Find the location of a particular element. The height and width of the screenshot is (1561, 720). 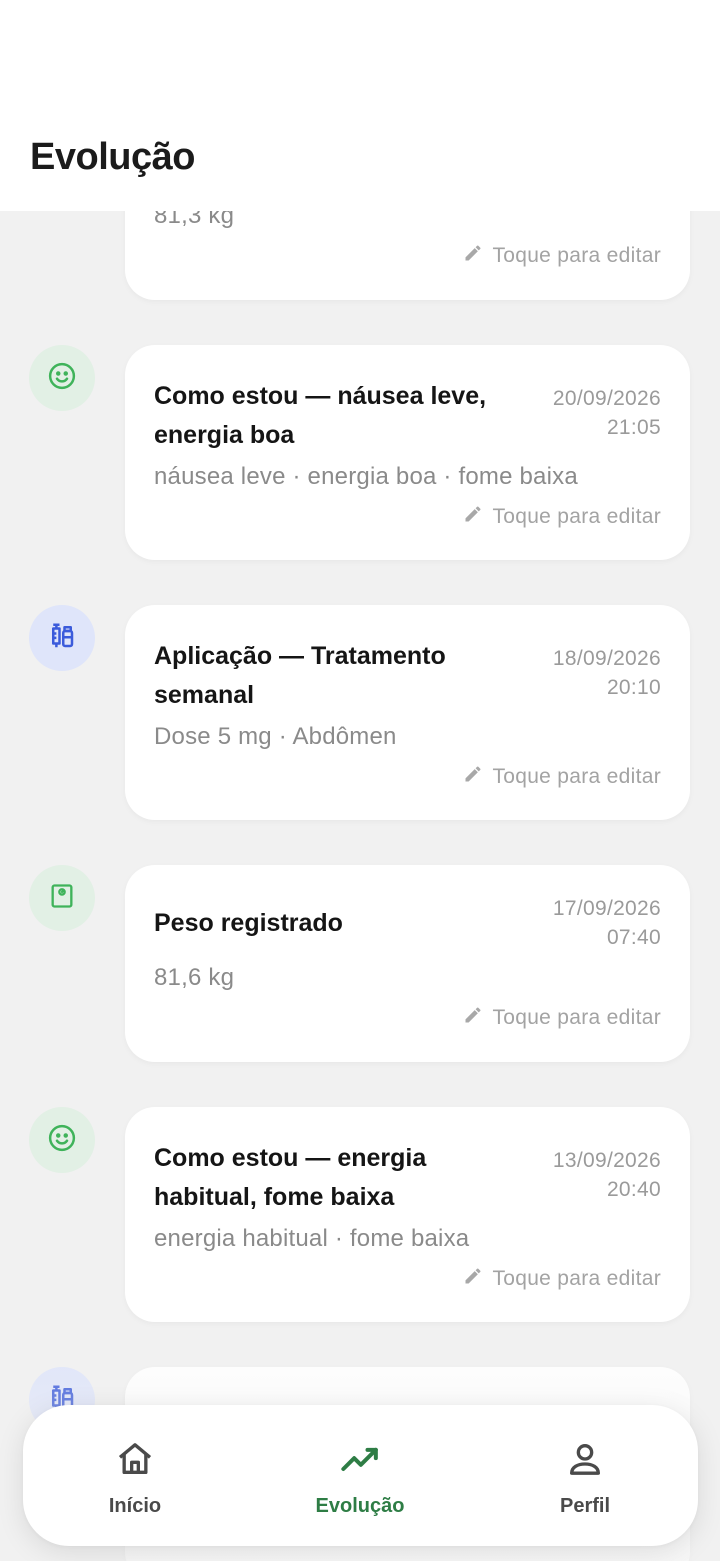

card-date: 13/09/2026 is located at coordinates (606, 1160).